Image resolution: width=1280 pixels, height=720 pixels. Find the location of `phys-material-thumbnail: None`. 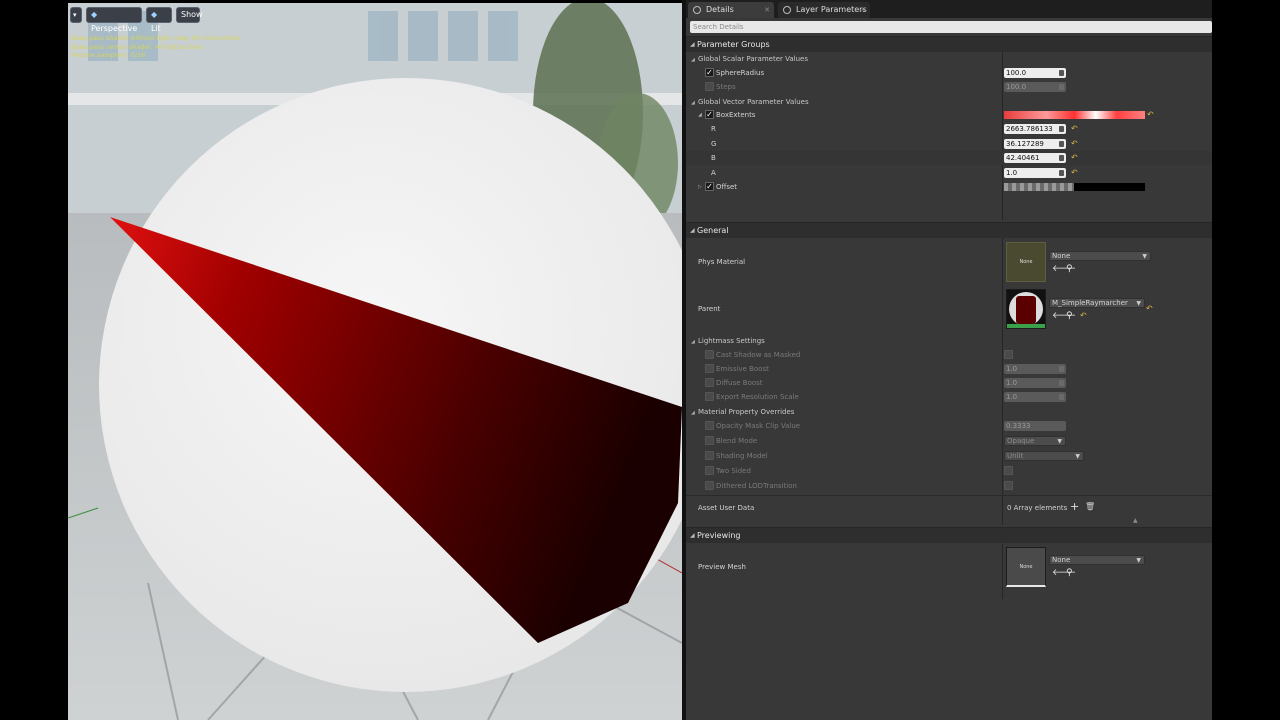

phys-material-thumbnail: None is located at coordinates (1026, 262).